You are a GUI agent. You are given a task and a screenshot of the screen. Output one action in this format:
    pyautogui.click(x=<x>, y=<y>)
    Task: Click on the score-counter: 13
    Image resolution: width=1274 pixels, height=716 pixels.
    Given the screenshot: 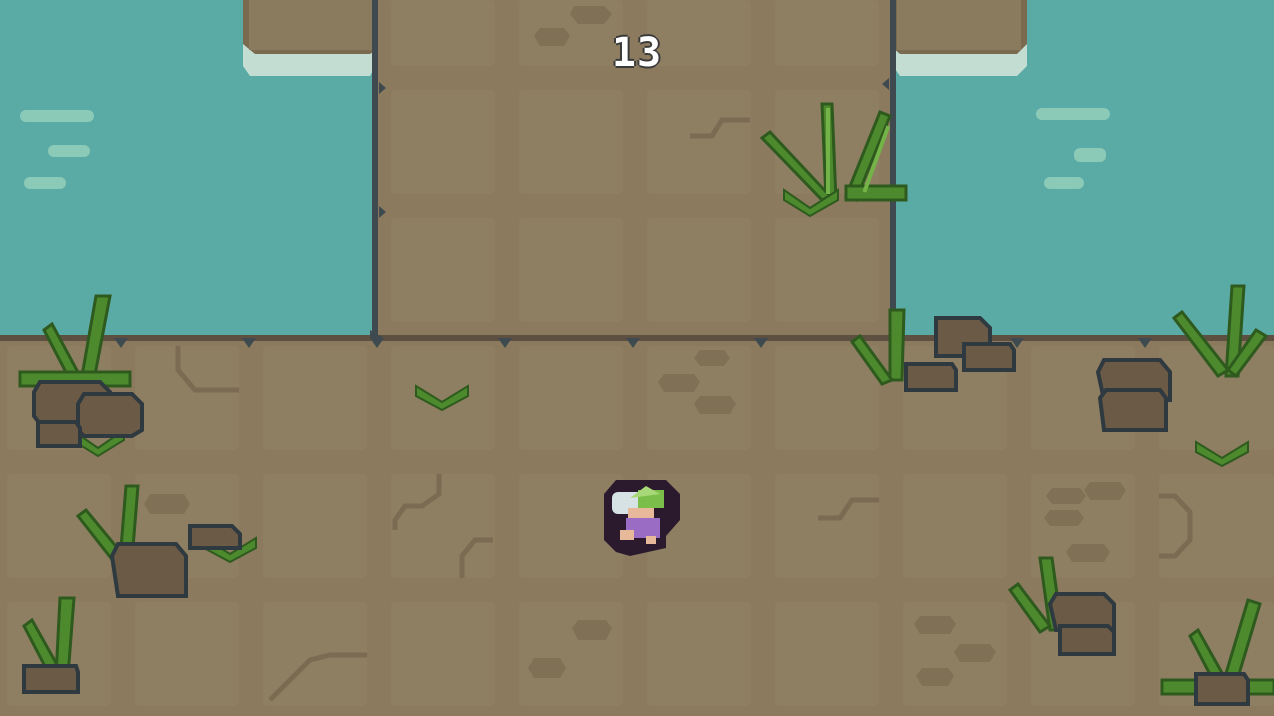 What is the action you would take?
    pyautogui.click(x=637, y=53)
    